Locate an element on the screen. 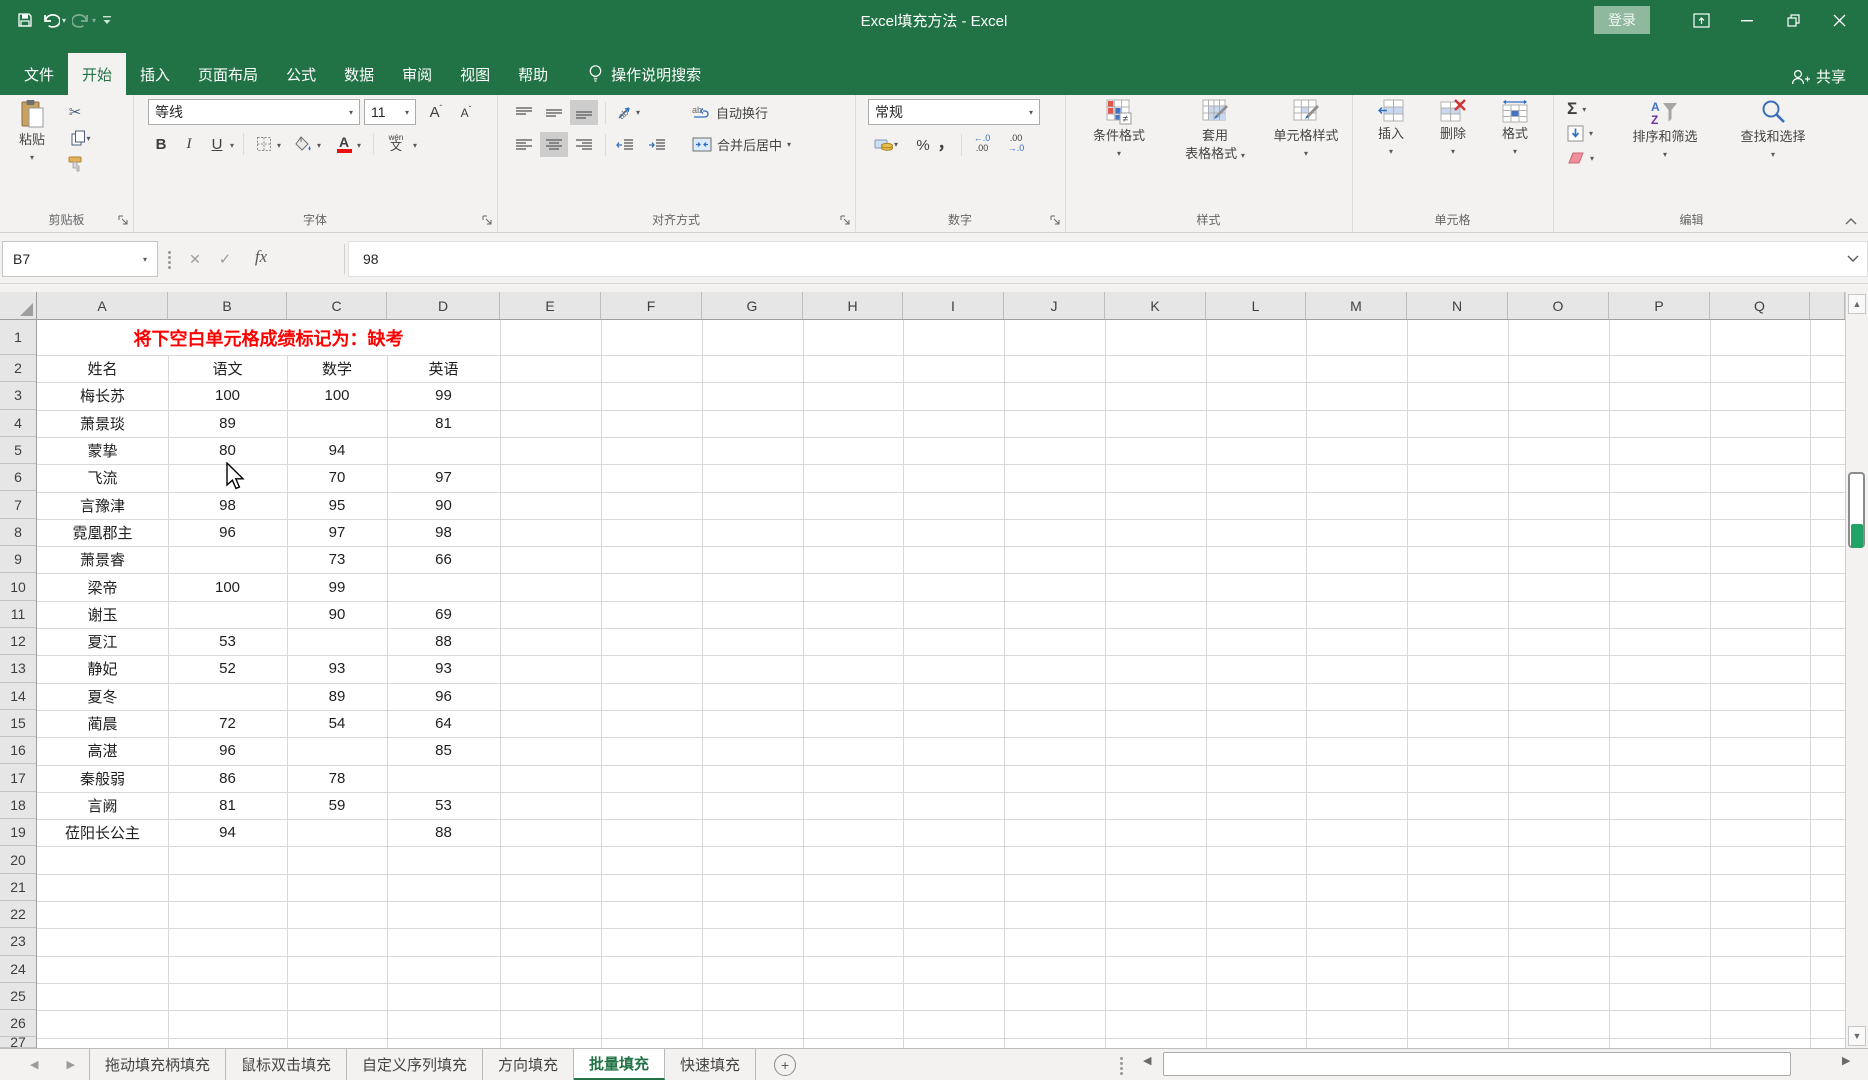 The width and height of the screenshot is (1868, 1080). cell-D12: 88 is located at coordinates (443, 641).